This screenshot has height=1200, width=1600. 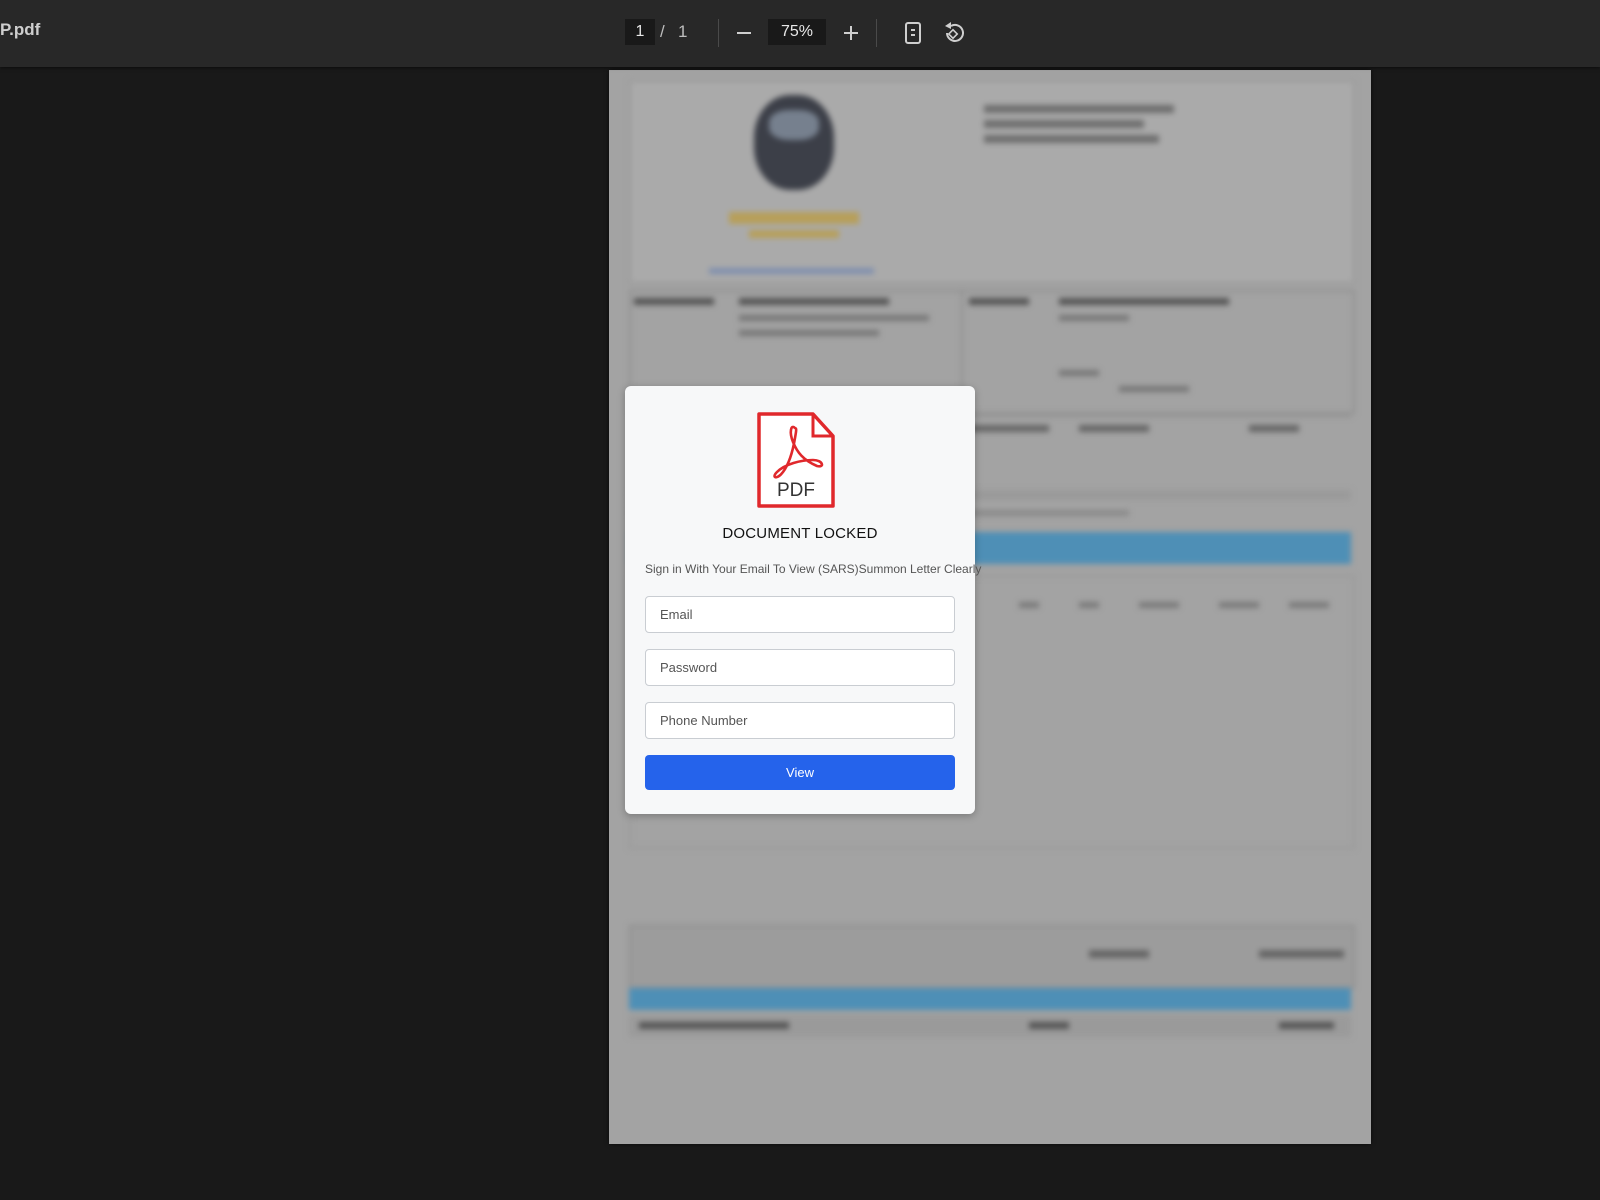 What do you see at coordinates (800, 667) in the screenshot?
I see `password-field` at bounding box center [800, 667].